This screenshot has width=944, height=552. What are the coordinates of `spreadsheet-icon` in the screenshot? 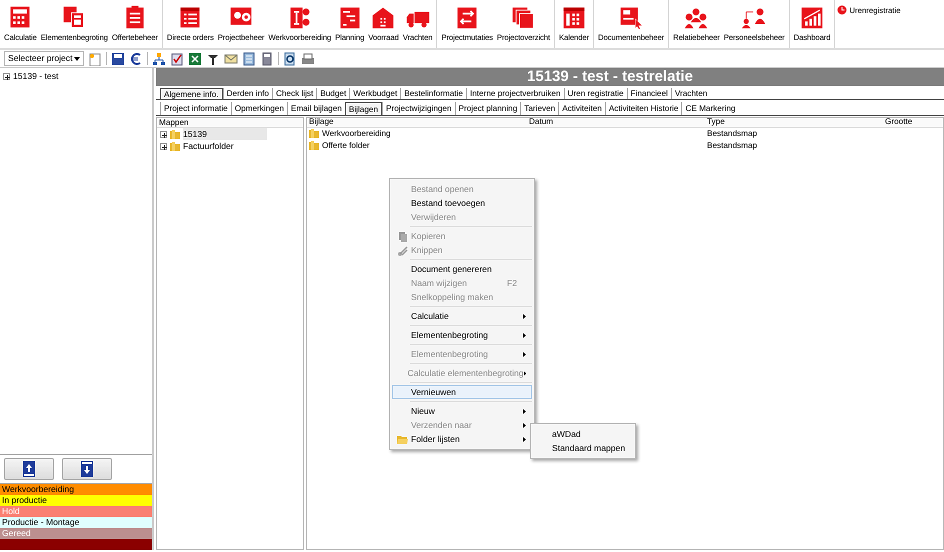 It's located at (195, 59).